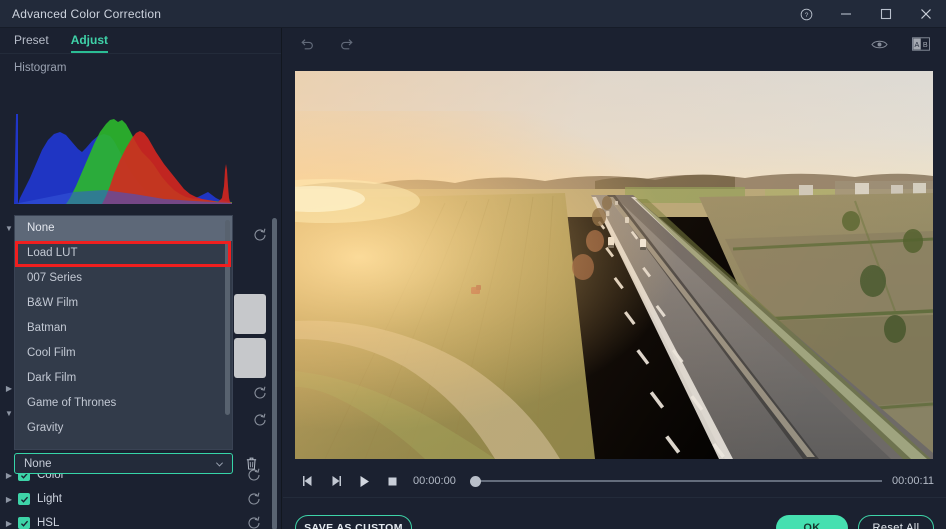 The width and height of the screenshot is (946, 529). Describe the element at coordinates (38, 463) in the screenshot. I see `lut-selected-value: None` at that location.